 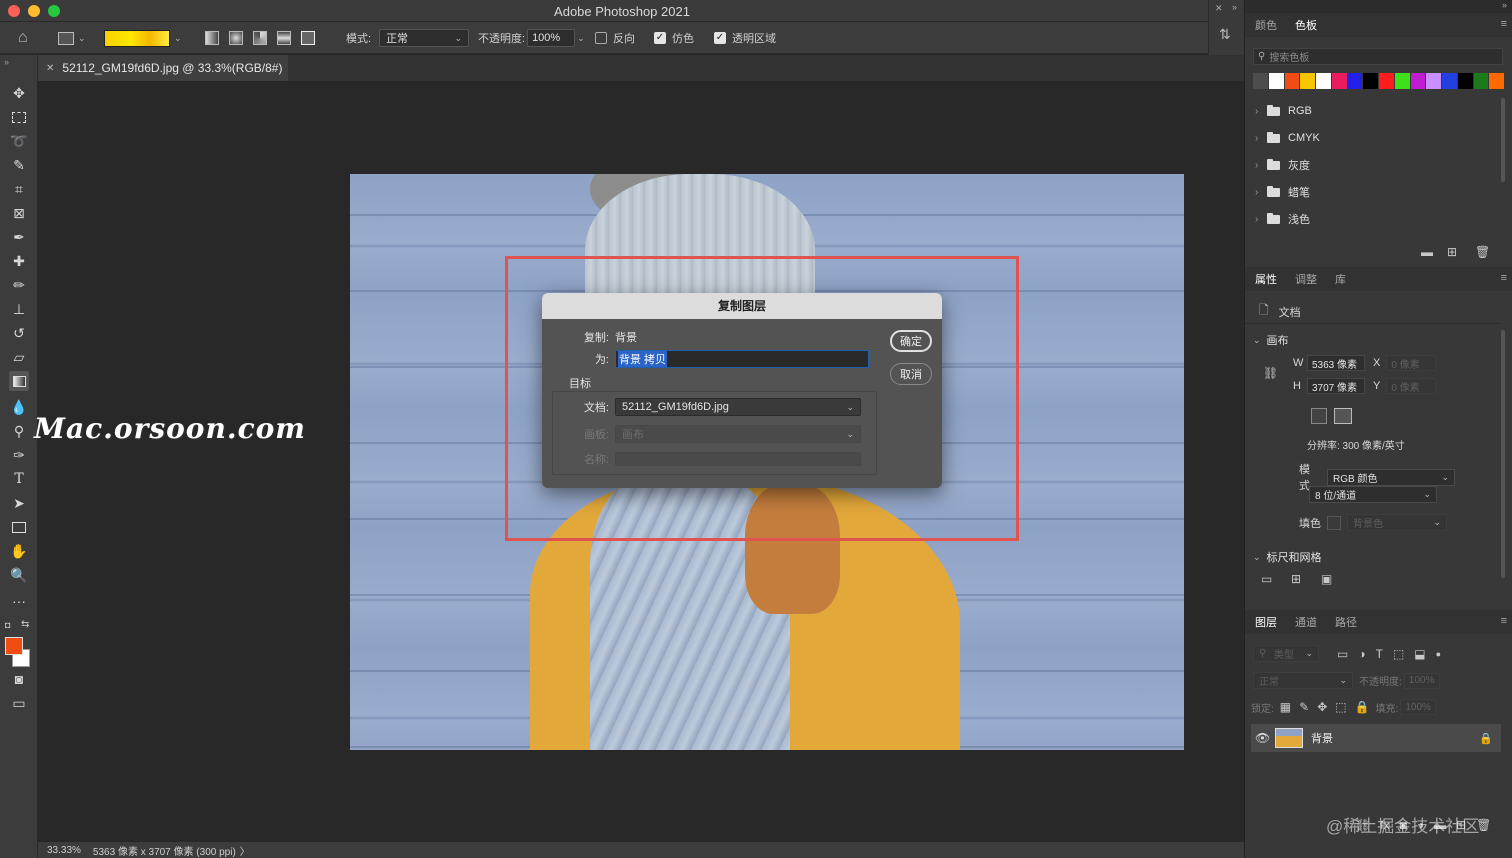 What do you see at coordinates (1304, 707) in the screenshot?
I see `lock-pixels-icon: ✎` at bounding box center [1304, 707].